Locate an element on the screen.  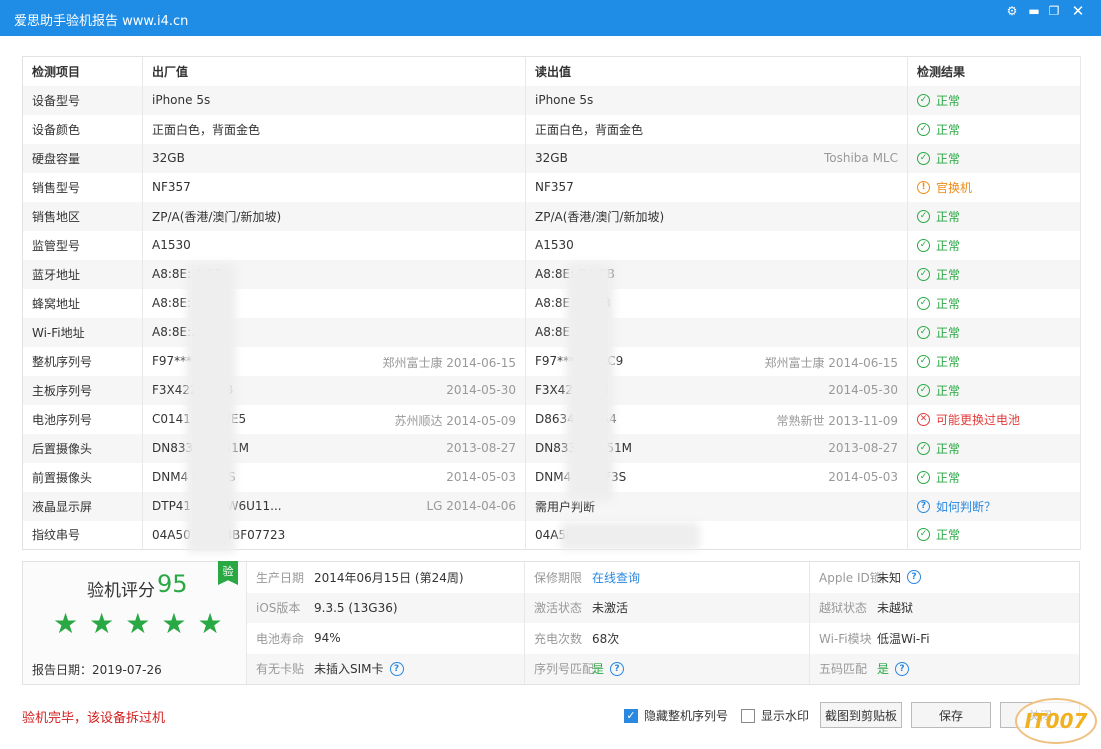
star-rating: ★ ★ ★ ★ ★ is located at coordinates (138, 624).